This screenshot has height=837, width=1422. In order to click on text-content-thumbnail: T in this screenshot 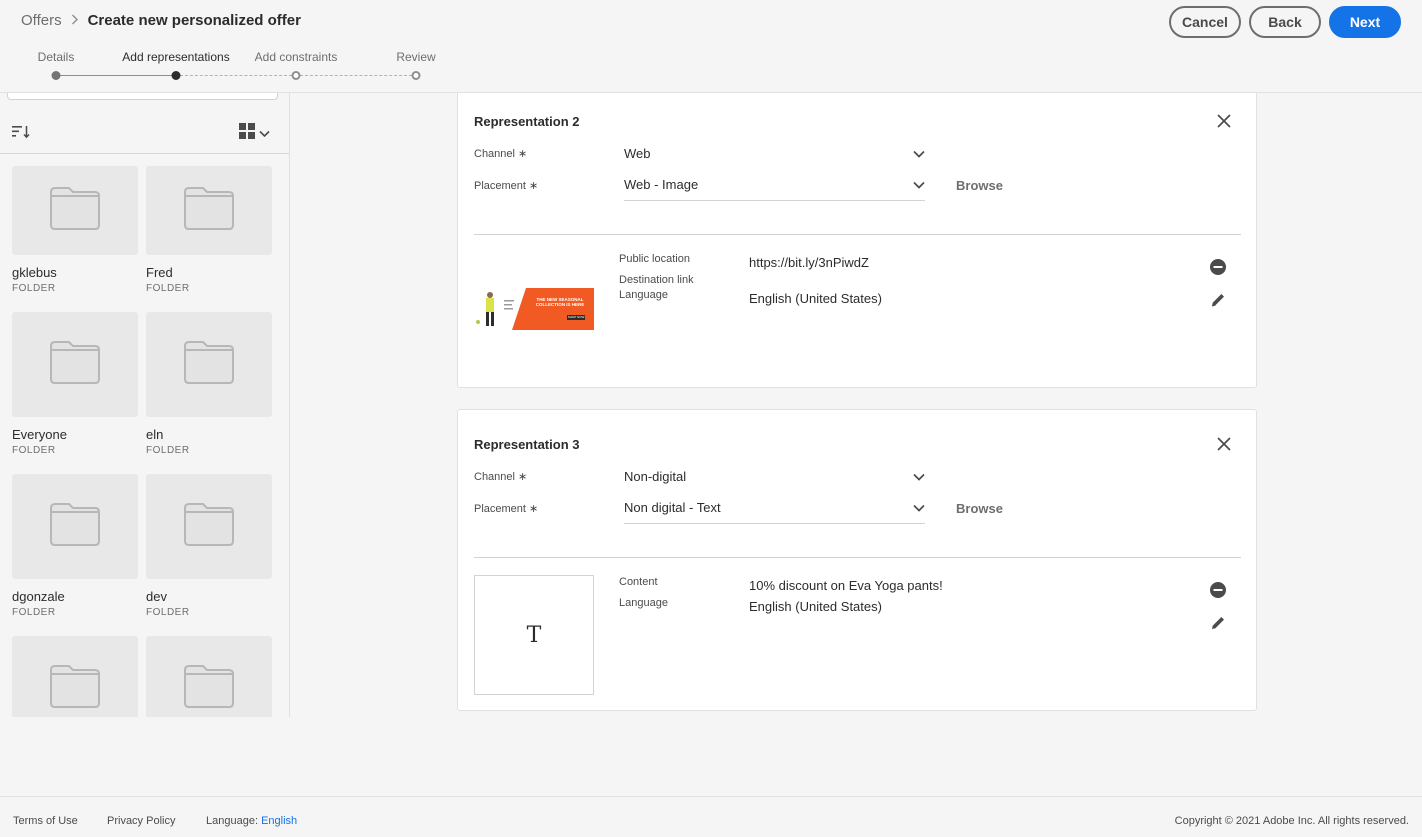, I will do `click(534, 635)`.